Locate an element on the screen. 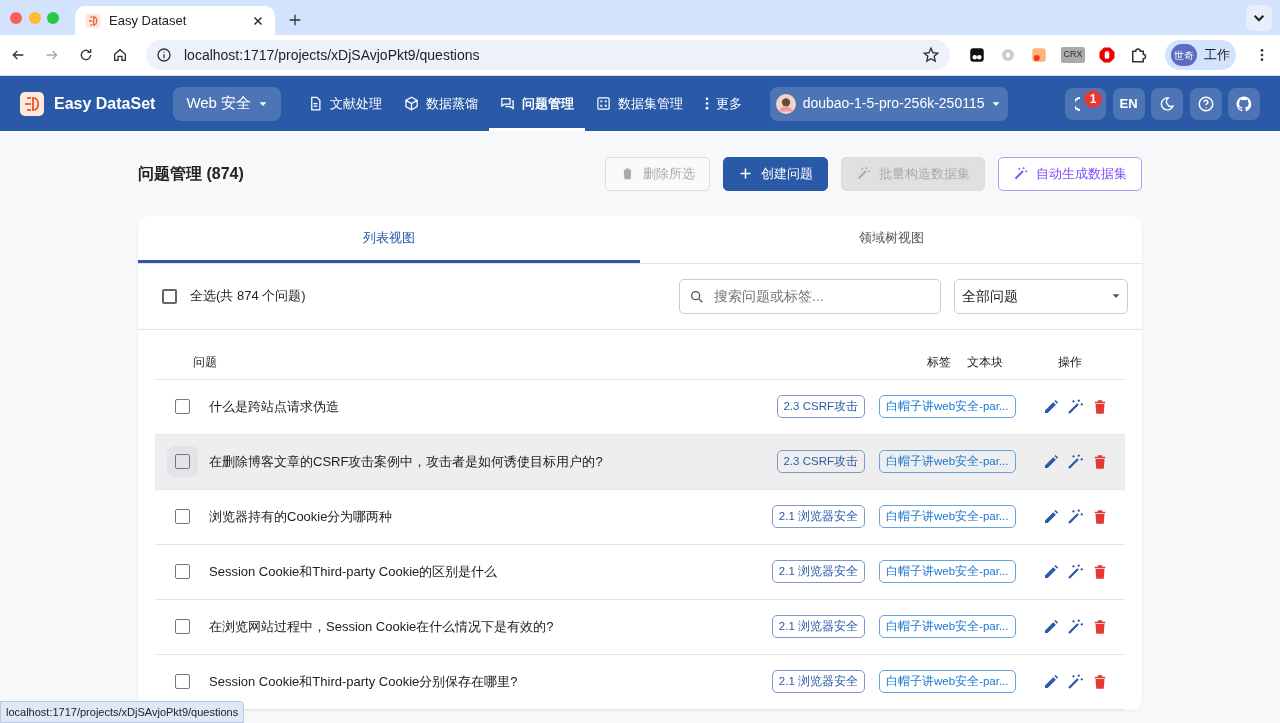 This screenshot has height=723, width=1280. new-tab-icon is located at coordinates (295, 20).